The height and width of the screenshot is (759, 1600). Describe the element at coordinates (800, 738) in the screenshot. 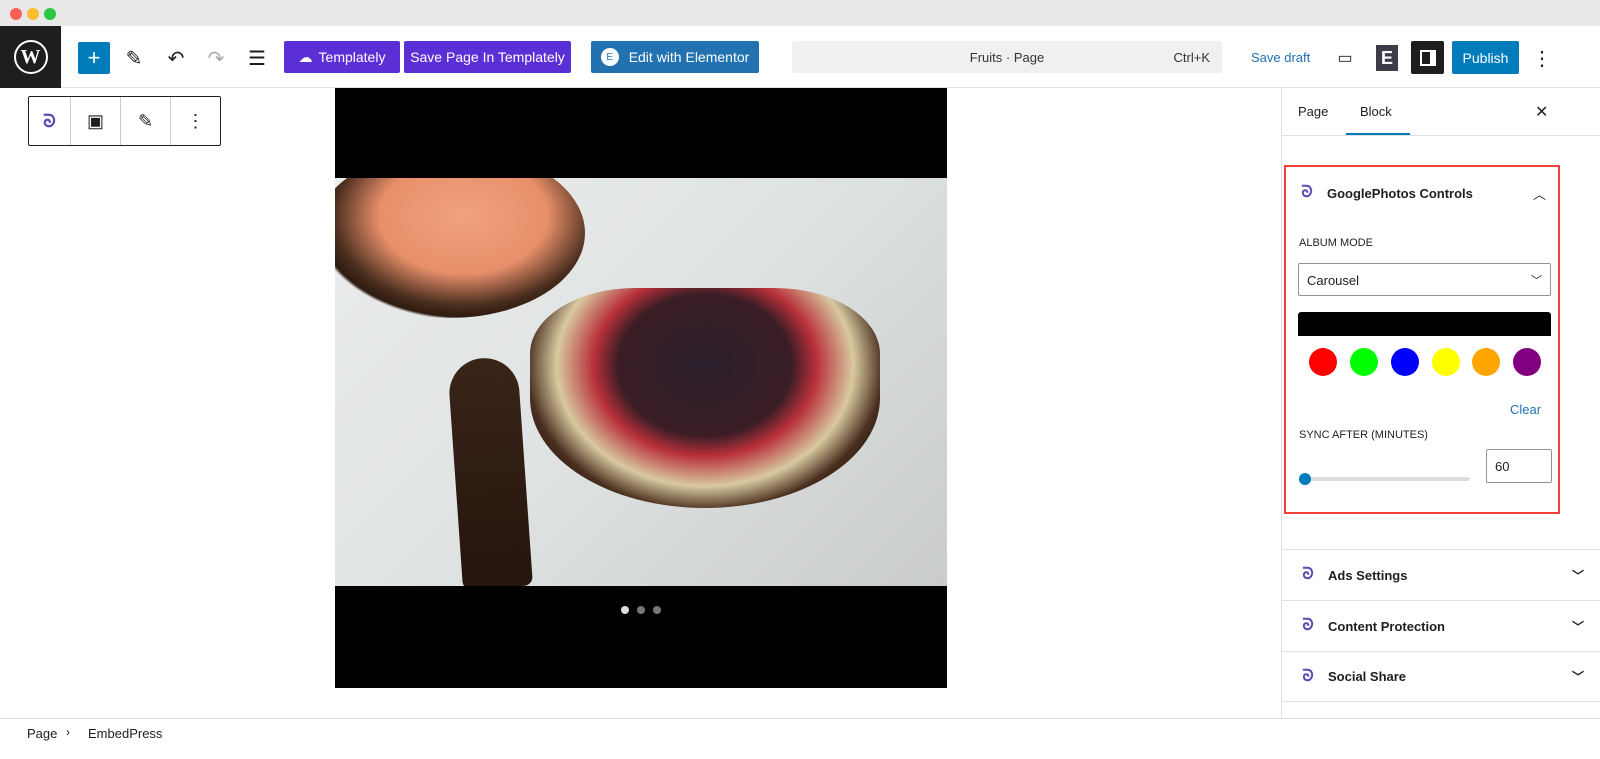

I see `breadcrumb: Page › EmbedPress` at that location.